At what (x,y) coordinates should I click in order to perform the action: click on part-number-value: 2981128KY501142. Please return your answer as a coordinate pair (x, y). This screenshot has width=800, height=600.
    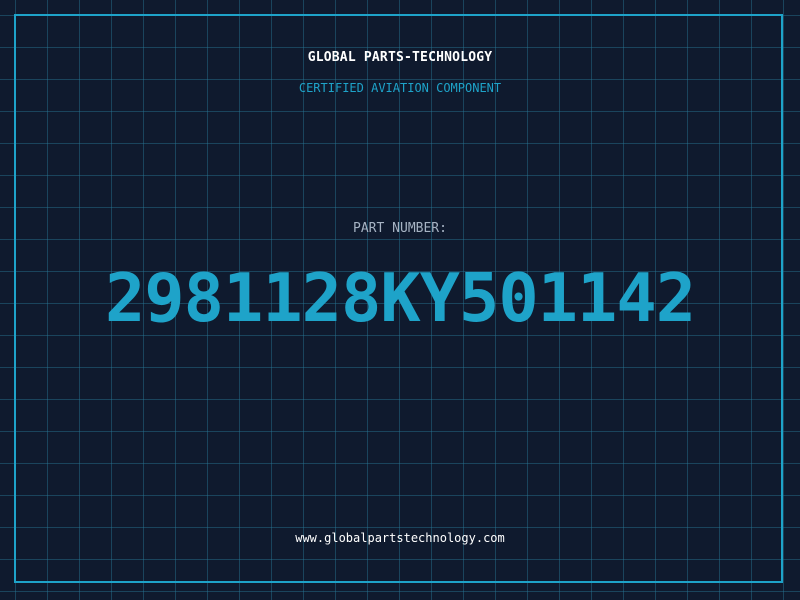
    Looking at the image, I should click on (400, 298).